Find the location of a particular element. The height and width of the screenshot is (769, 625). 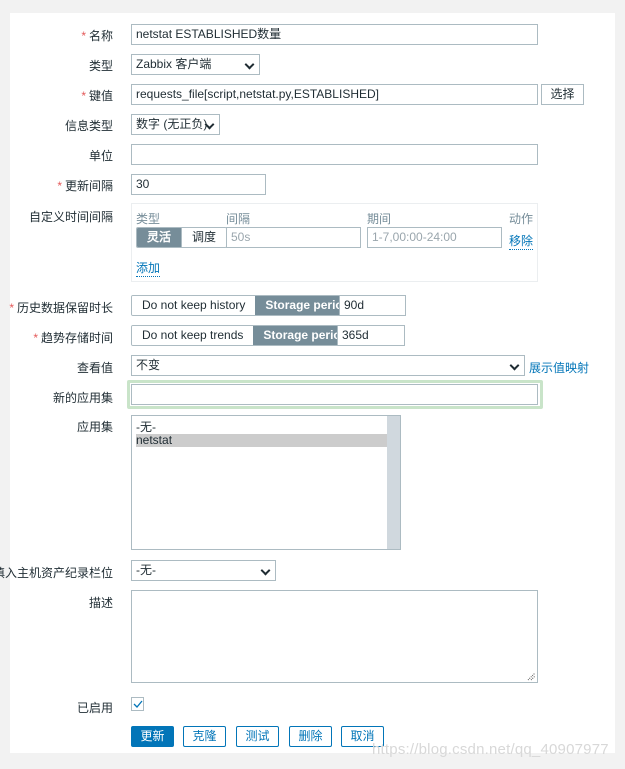

col-header-action: 动作 is located at coordinates (521, 219).